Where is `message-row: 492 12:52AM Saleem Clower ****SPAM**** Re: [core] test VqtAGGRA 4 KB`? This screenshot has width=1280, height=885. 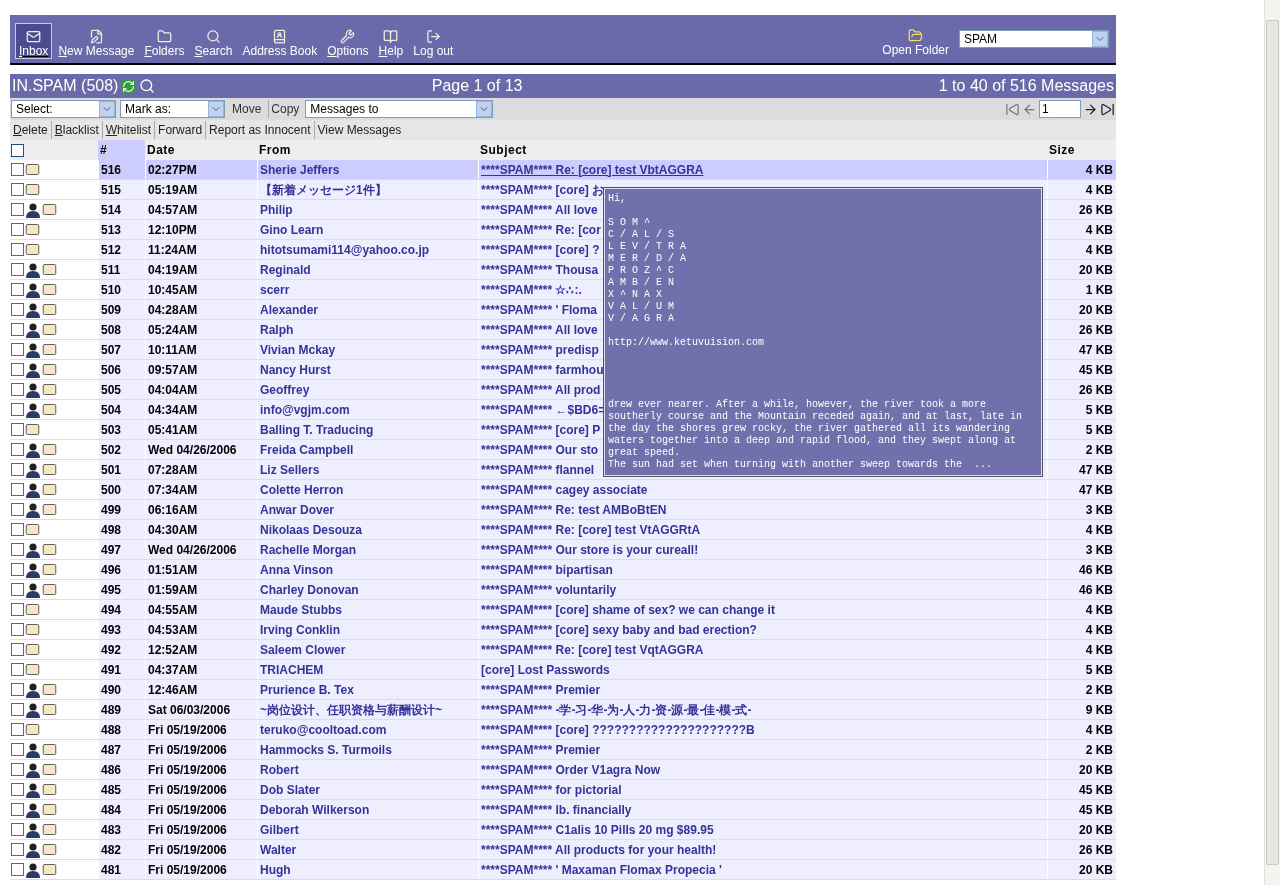 message-row: 492 12:52AM Saleem Clower ****SPAM**** Re: [core] test VqtAGGRA 4 KB is located at coordinates (563, 650).